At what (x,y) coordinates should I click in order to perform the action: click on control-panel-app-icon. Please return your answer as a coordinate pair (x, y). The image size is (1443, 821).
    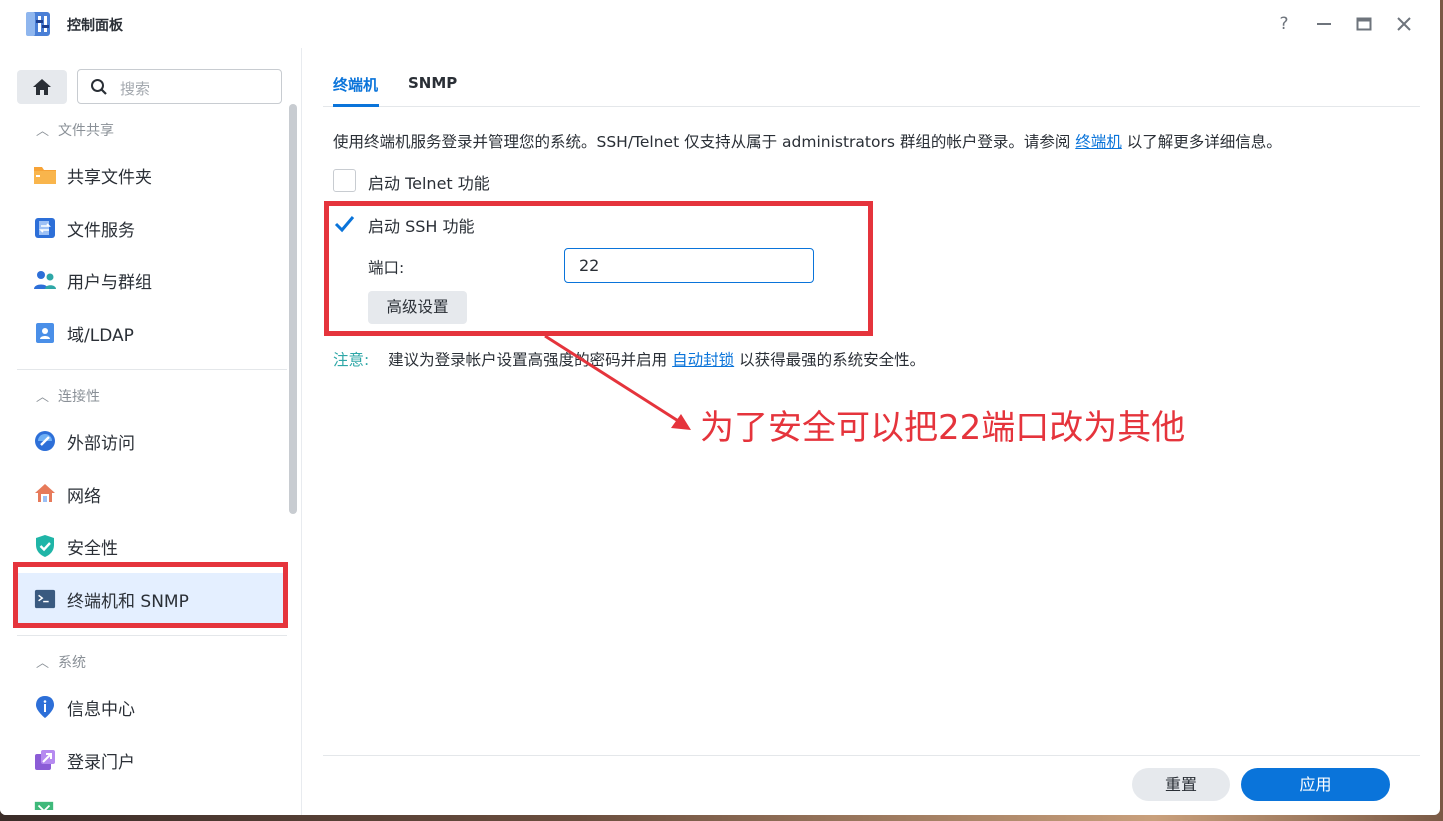
    Looking at the image, I should click on (38, 24).